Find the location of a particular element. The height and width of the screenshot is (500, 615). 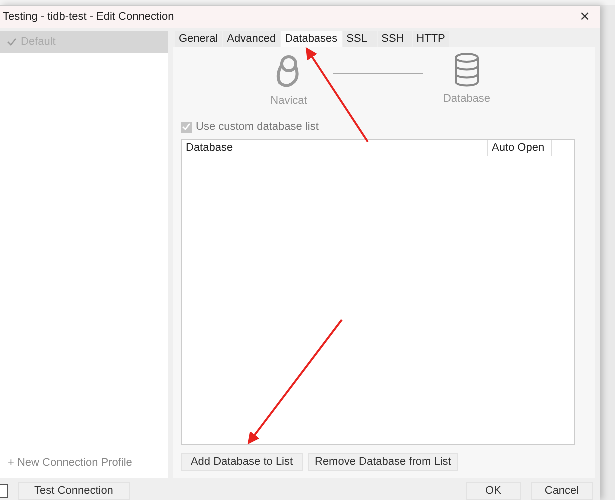

tab: SSH is located at coordinates (395, 39).